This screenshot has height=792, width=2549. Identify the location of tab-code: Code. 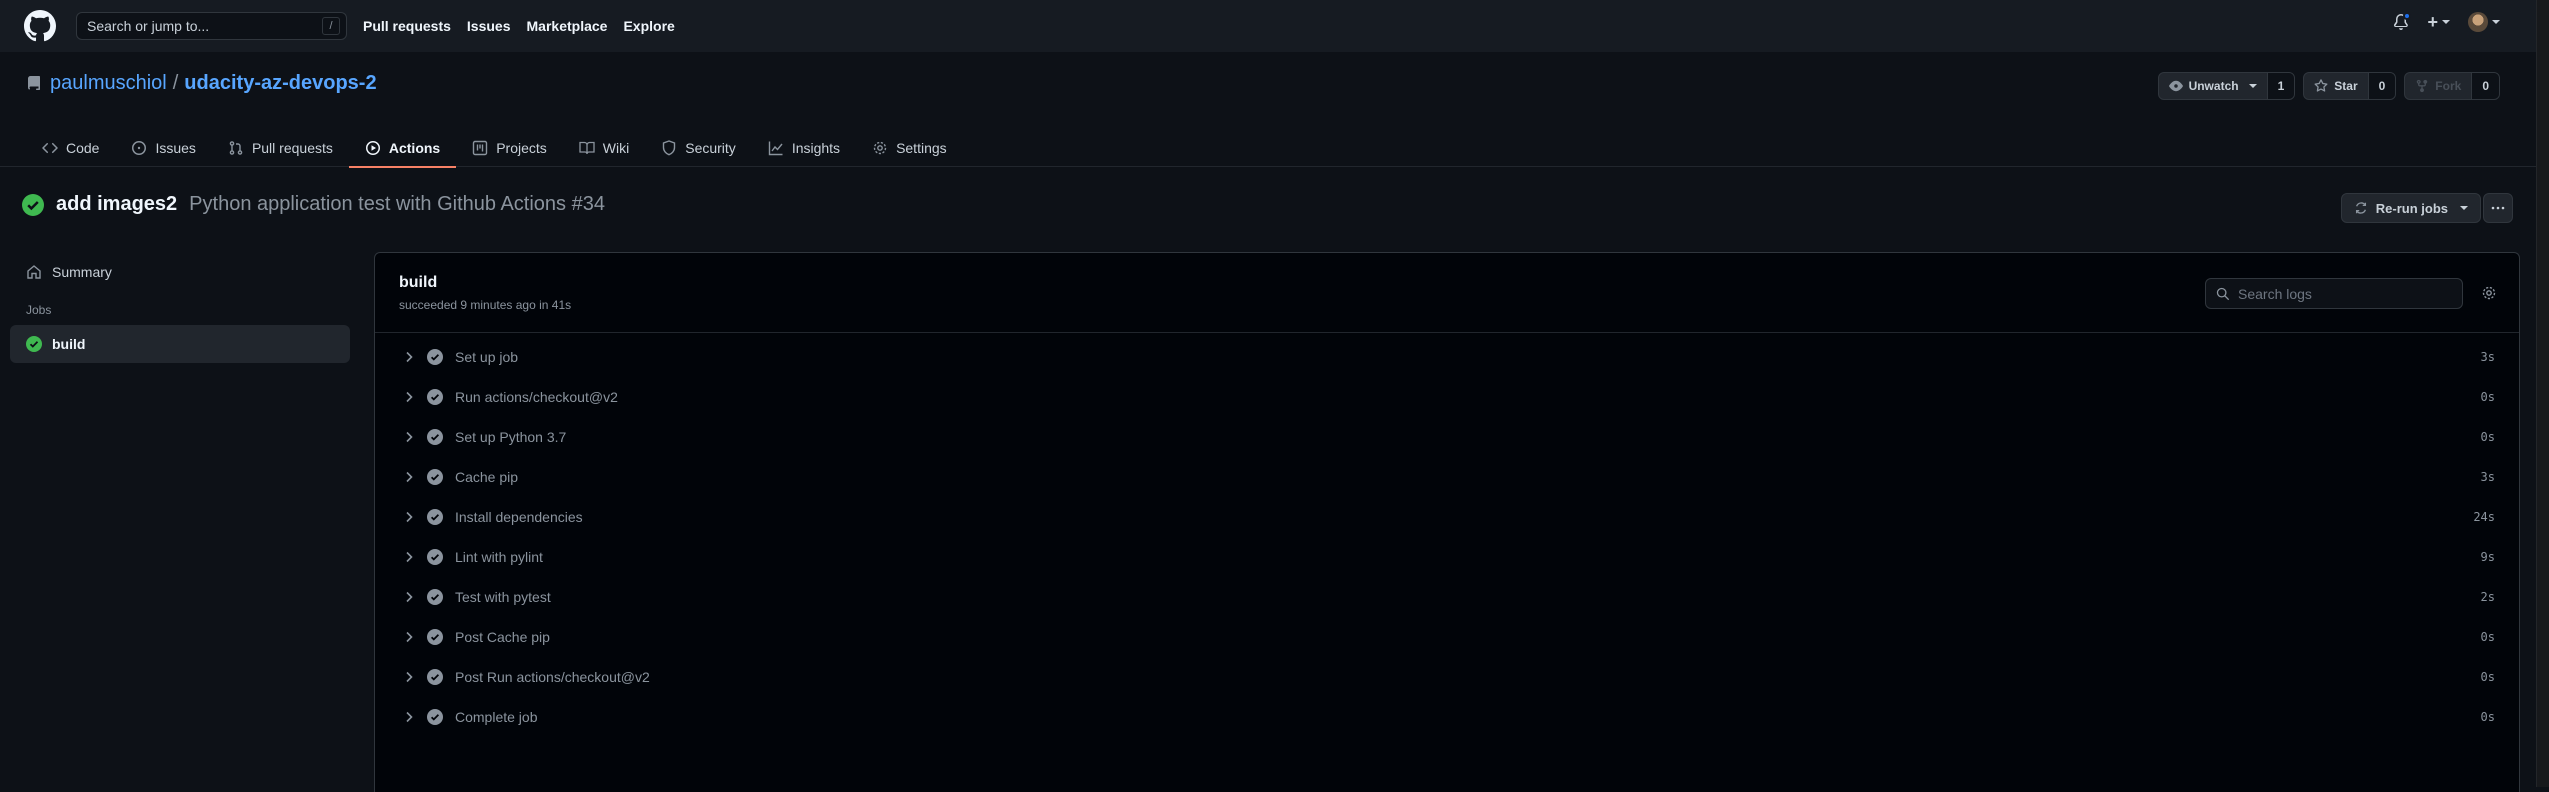
(70, 147).